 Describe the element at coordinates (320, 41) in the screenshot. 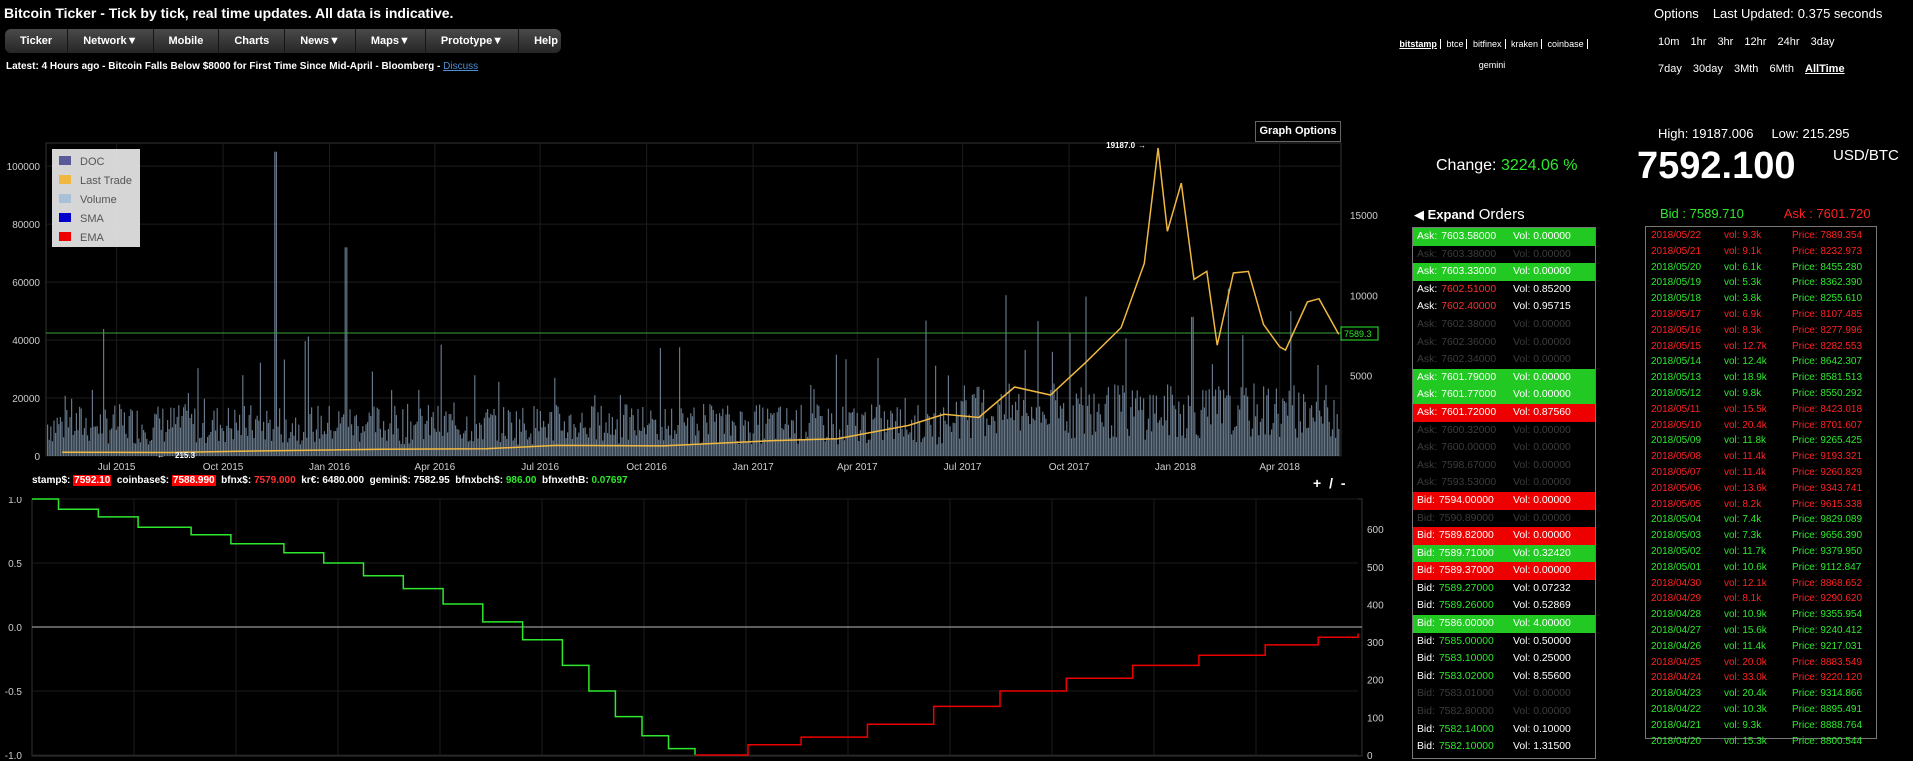

I see `menu-news: News▼` at that location.